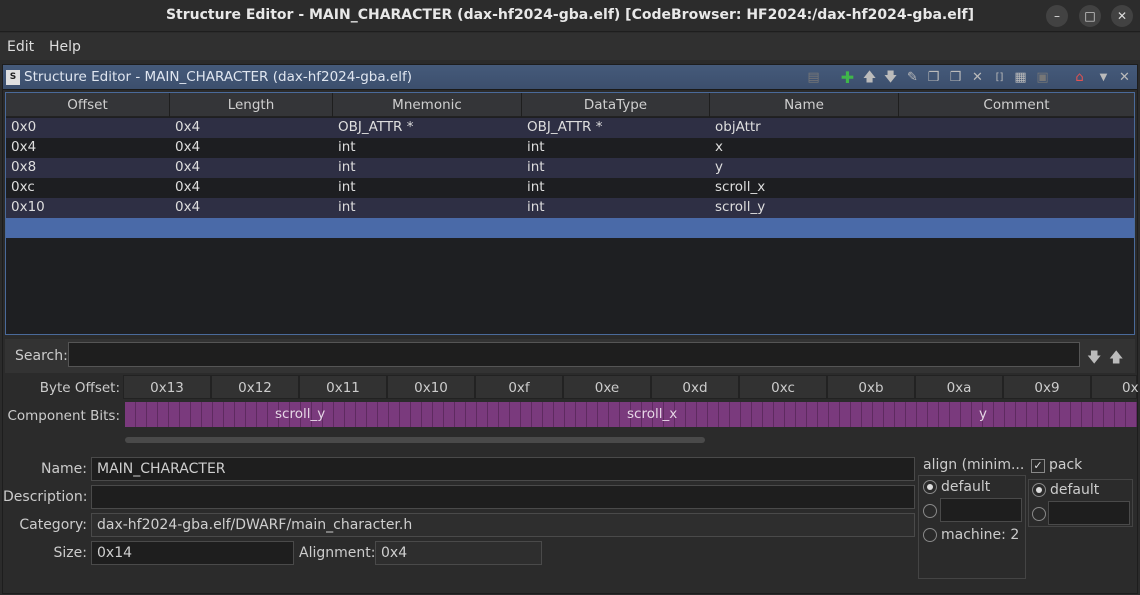 The width and height of the screenshot is (1140, 595). Describe the element at coordinates (912, 77) in the screenshot. I see `edit-icon: ✎` at that location.